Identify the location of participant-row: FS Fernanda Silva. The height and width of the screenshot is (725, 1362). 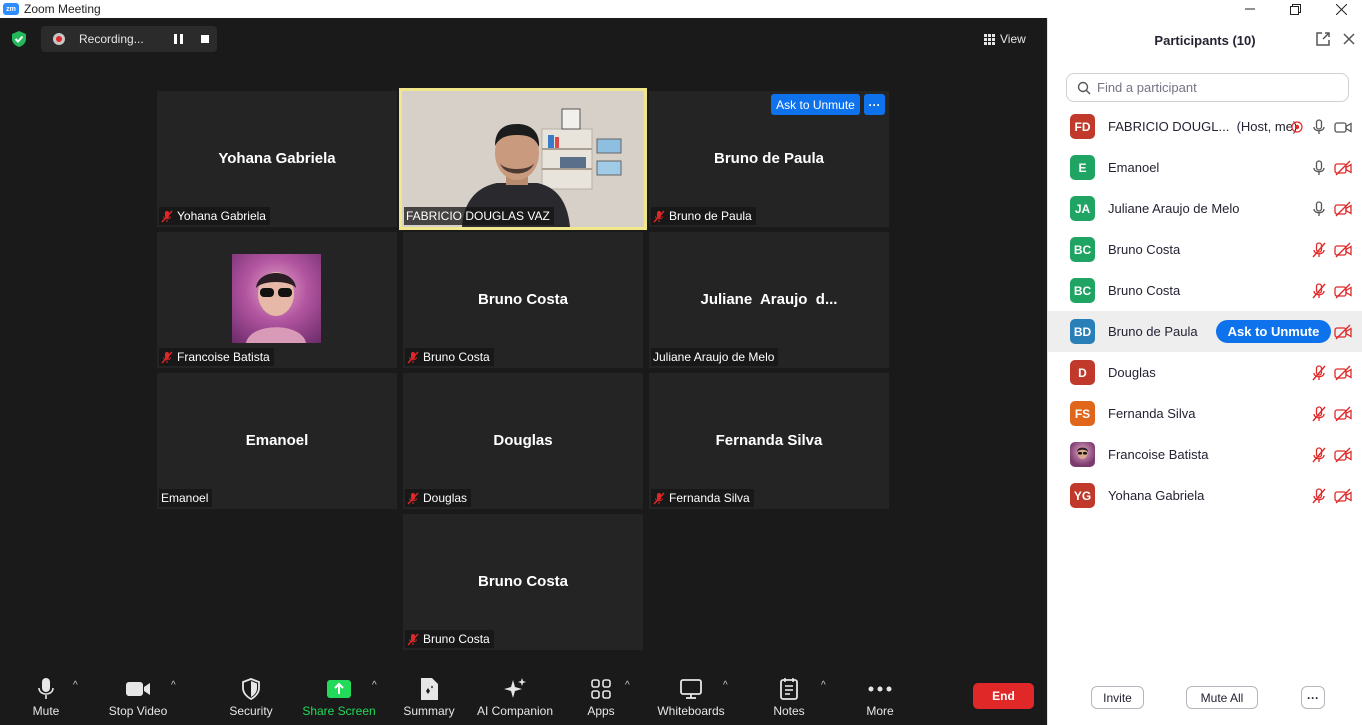
(1205, 413).